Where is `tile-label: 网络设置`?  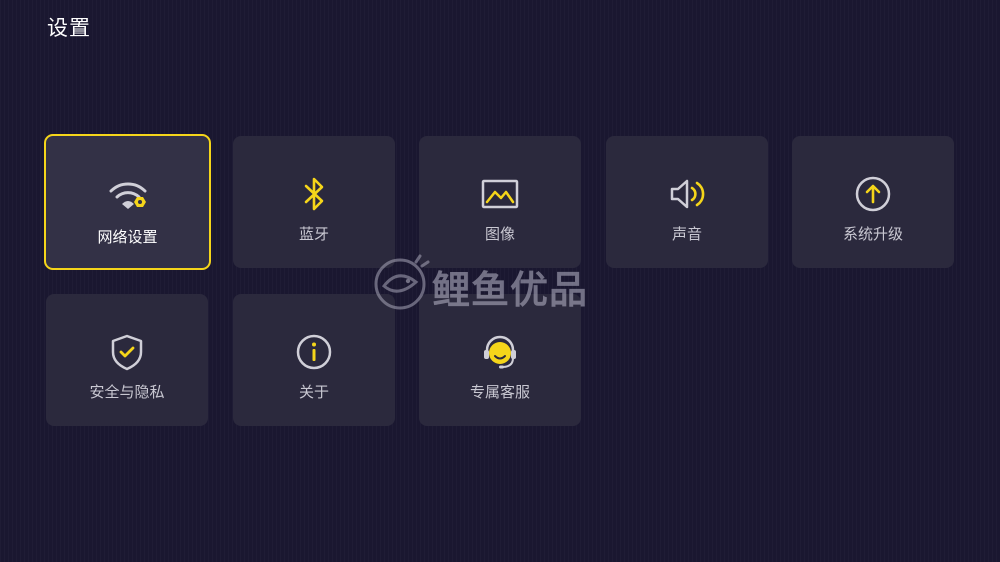
tile-label: 网络设置 is located at coordinates (127, 237).